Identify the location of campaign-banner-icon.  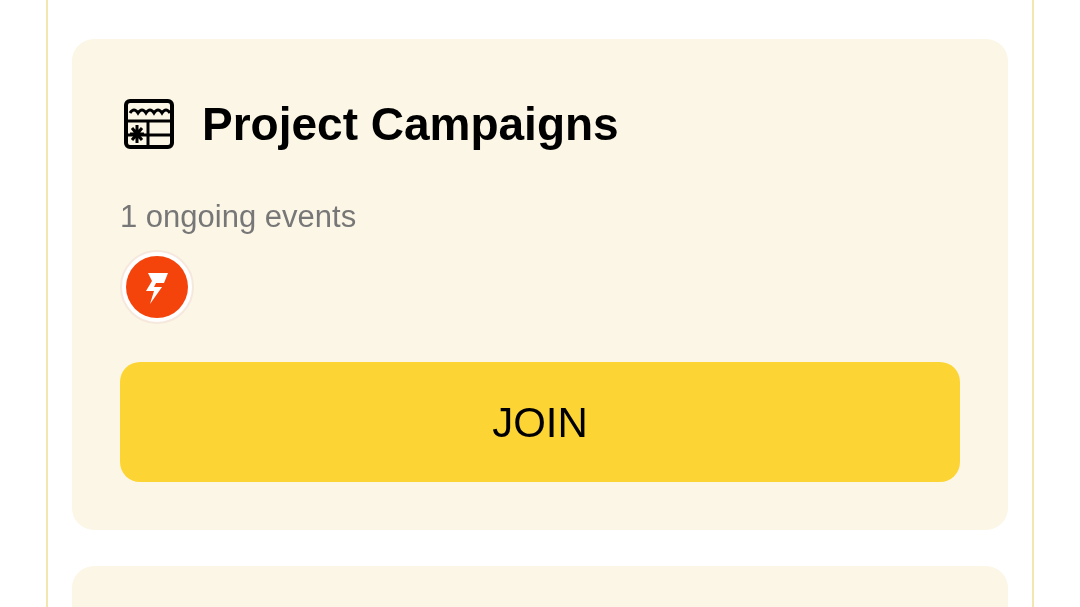
(149, 124).